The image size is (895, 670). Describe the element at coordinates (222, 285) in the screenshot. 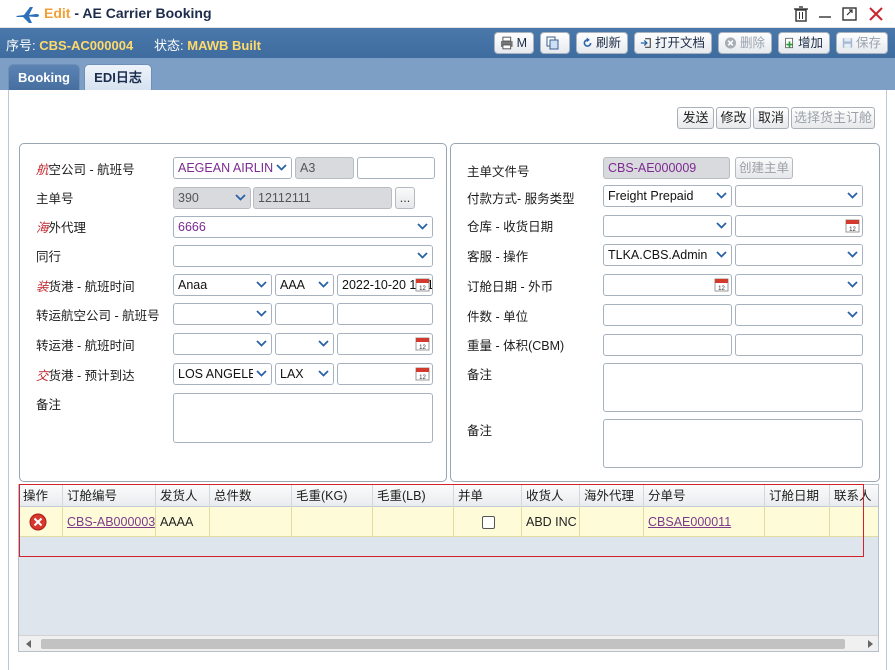

I see `pol-select: Anaa` at that location.